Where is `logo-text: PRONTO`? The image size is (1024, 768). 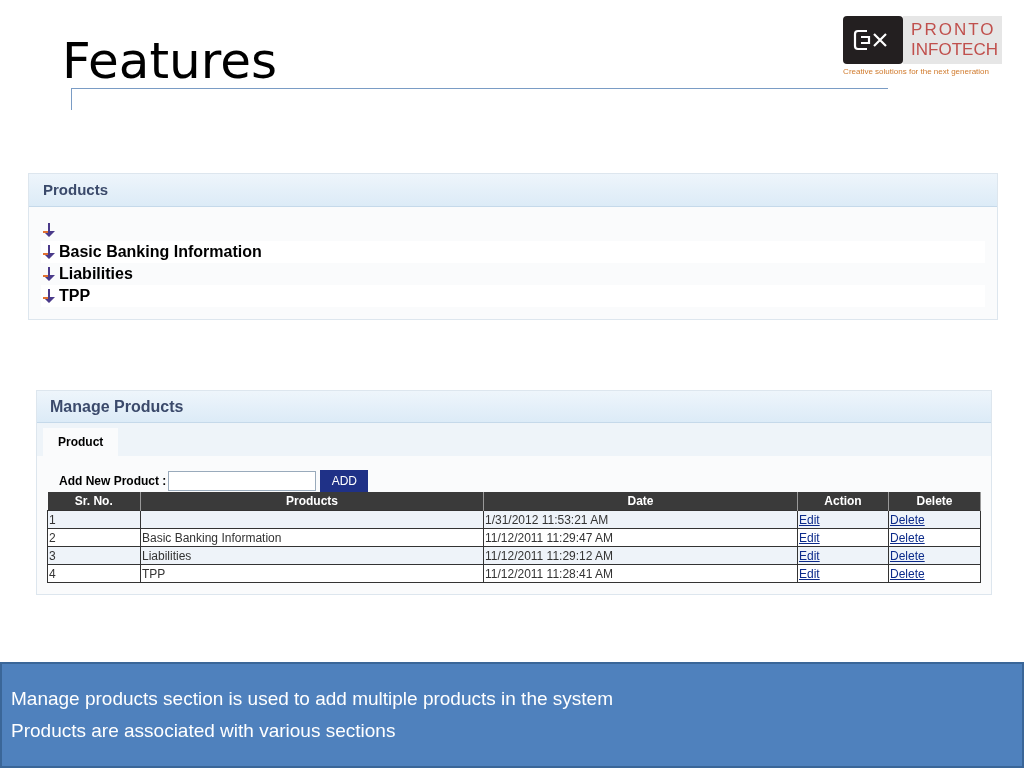 logo-text: PRONTO is located at coordinates (954, 30).